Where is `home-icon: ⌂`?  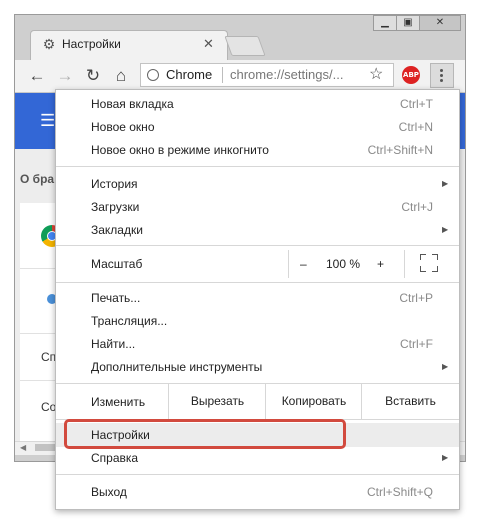 home-icon: ⌂ is located at coordinates (121, 76).